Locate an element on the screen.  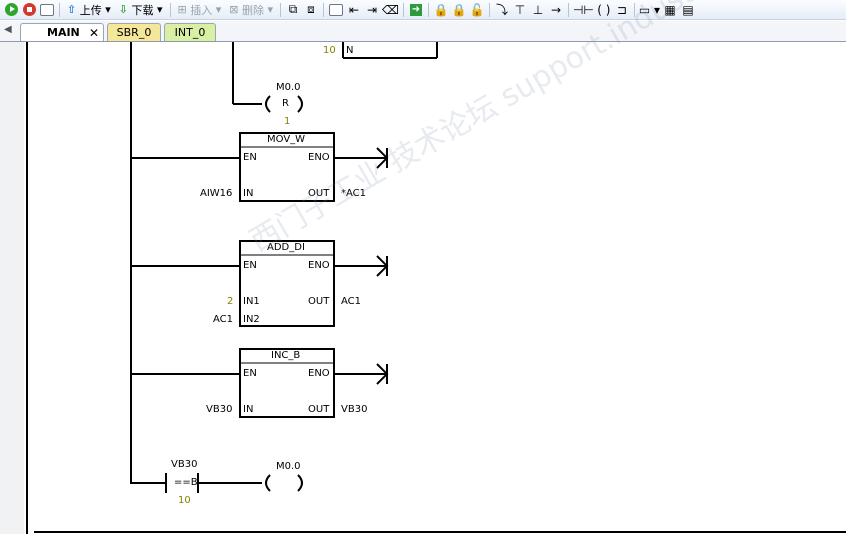
compile-icon is located at coordinates (47, 9).